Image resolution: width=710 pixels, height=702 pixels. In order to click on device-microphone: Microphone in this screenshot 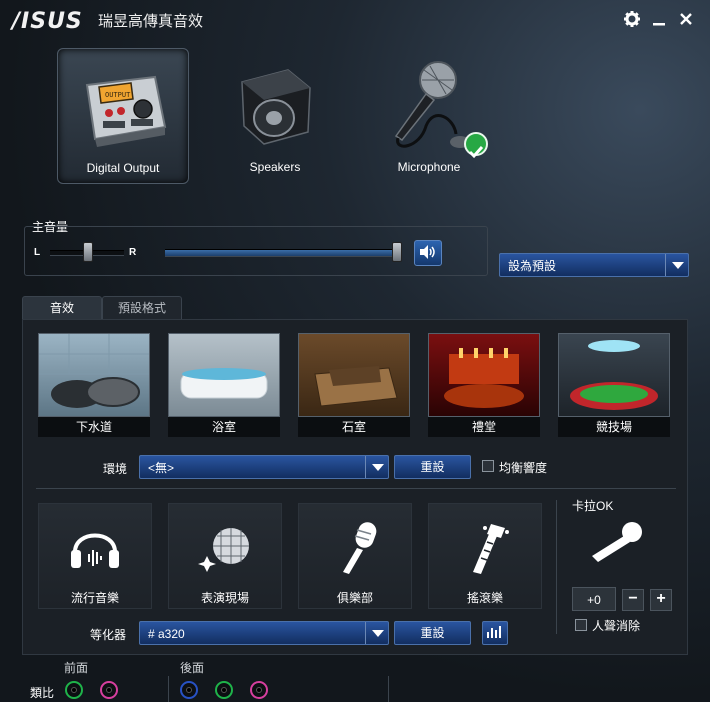, I will do `click(429, 115)`.